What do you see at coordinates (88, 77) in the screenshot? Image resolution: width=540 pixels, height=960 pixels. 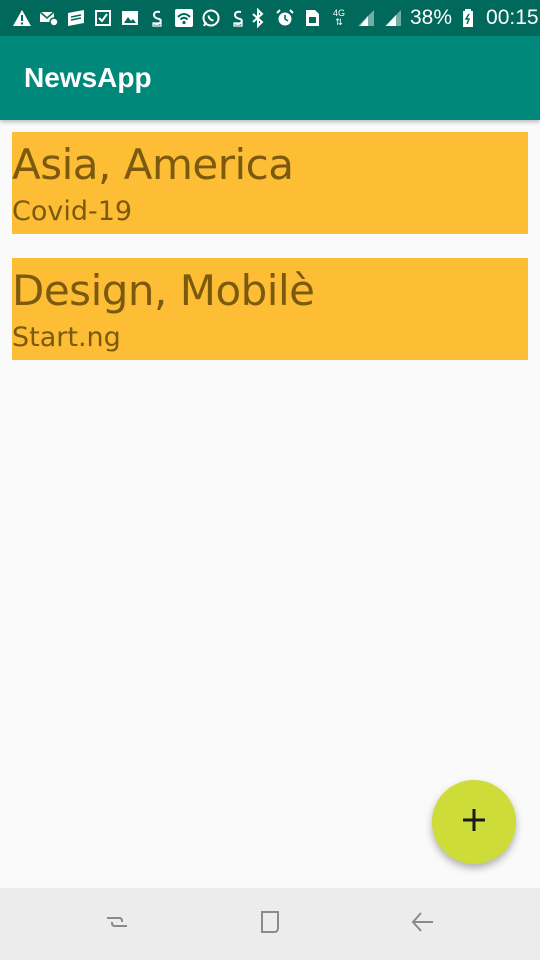 I see `app-title: NewsApp` at bounding box center [88, 77].